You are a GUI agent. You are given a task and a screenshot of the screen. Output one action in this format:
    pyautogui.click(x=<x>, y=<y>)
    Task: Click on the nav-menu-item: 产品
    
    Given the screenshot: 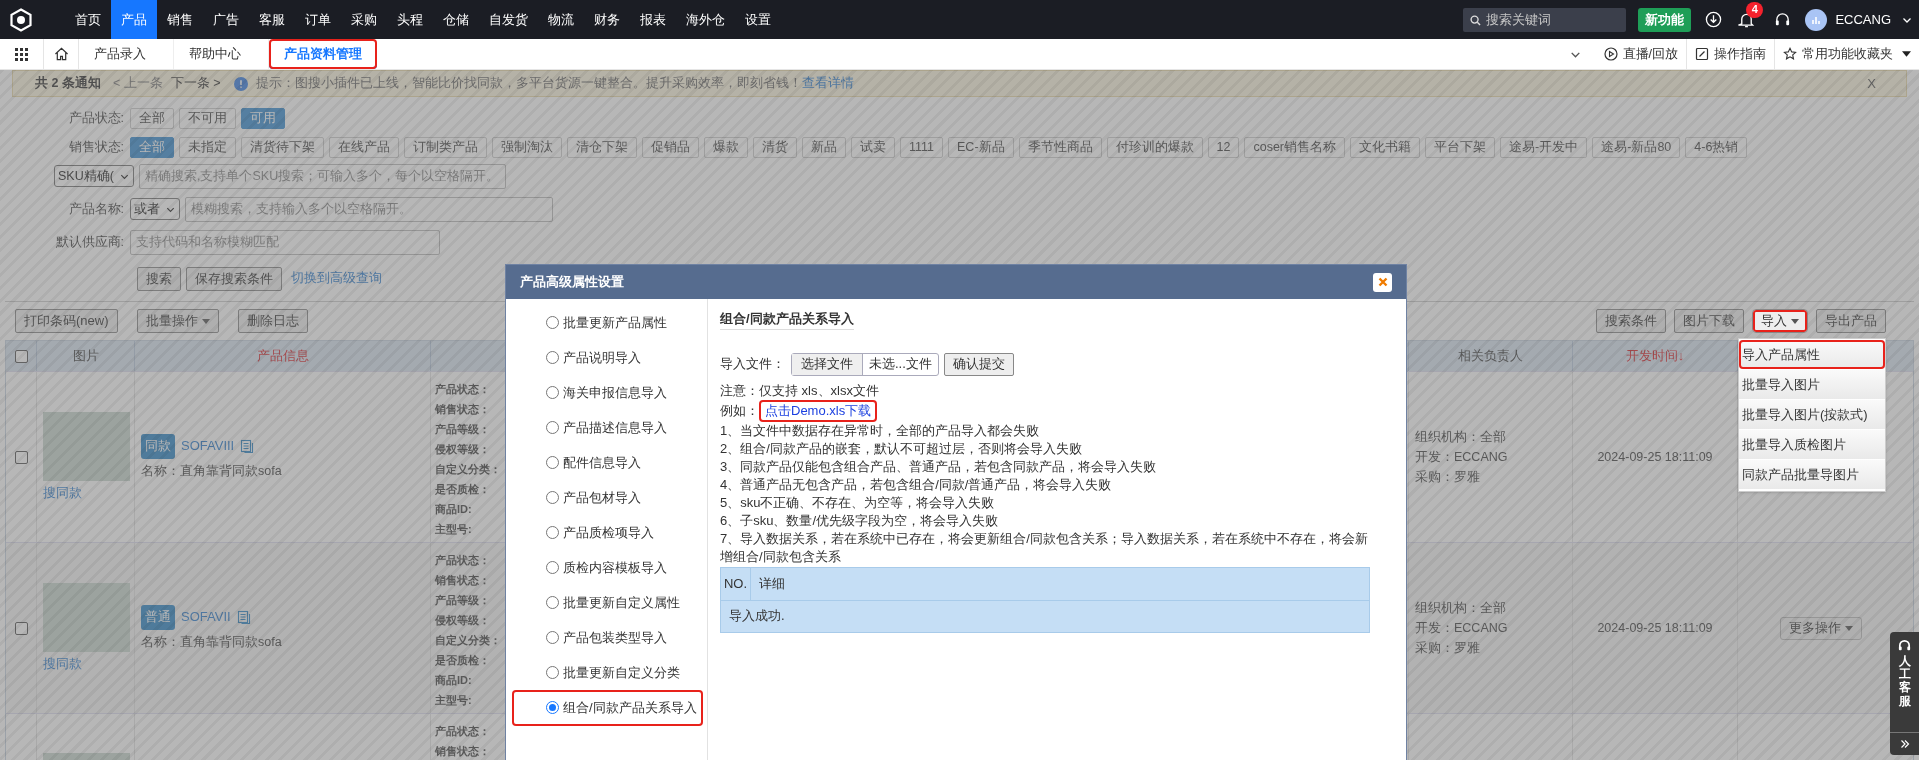 What is the action you would take?
    pyautogui.click(x=134, y=19)
    